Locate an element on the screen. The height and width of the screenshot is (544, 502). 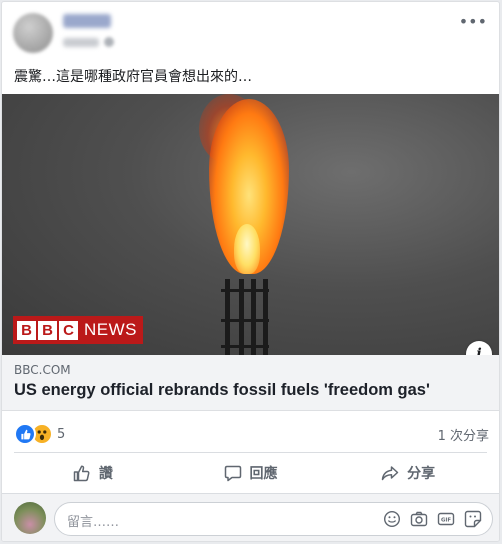
like-button: 讚 is located at coordinates (93, 473).